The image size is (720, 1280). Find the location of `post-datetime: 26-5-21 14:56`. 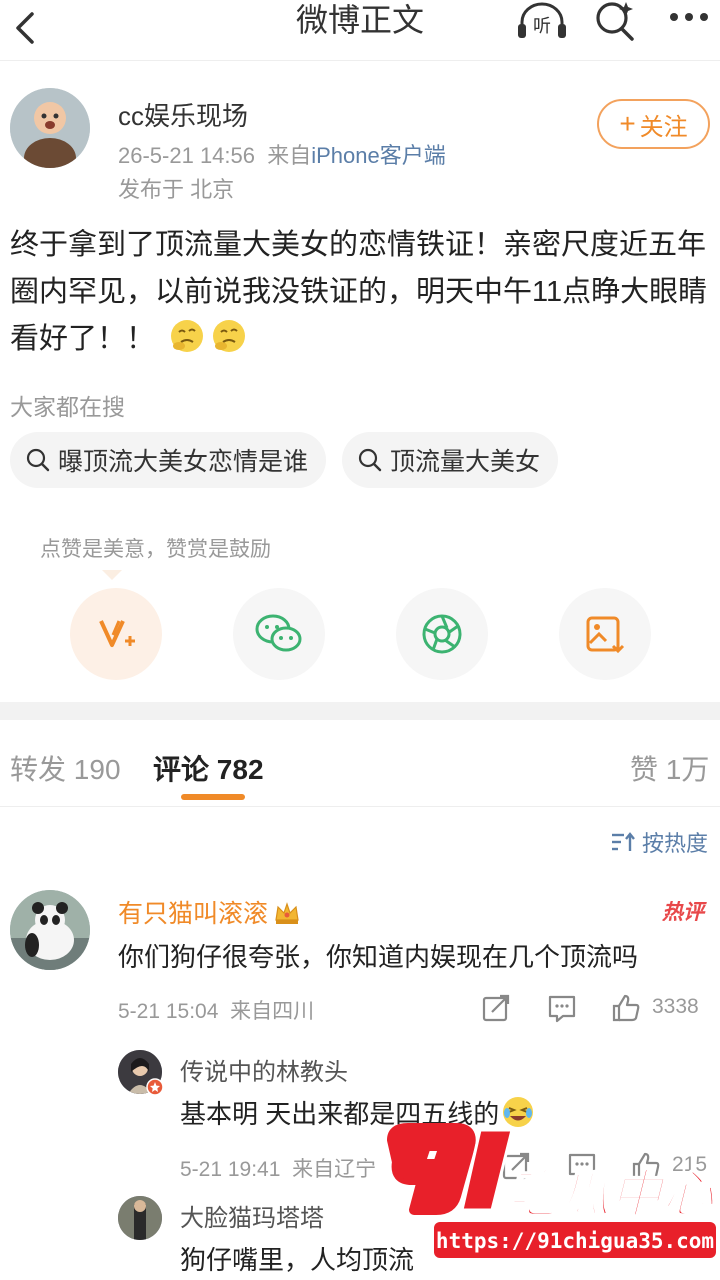

post-datetime: 26-5-21 14:56 is located at coordinates (186, 155).